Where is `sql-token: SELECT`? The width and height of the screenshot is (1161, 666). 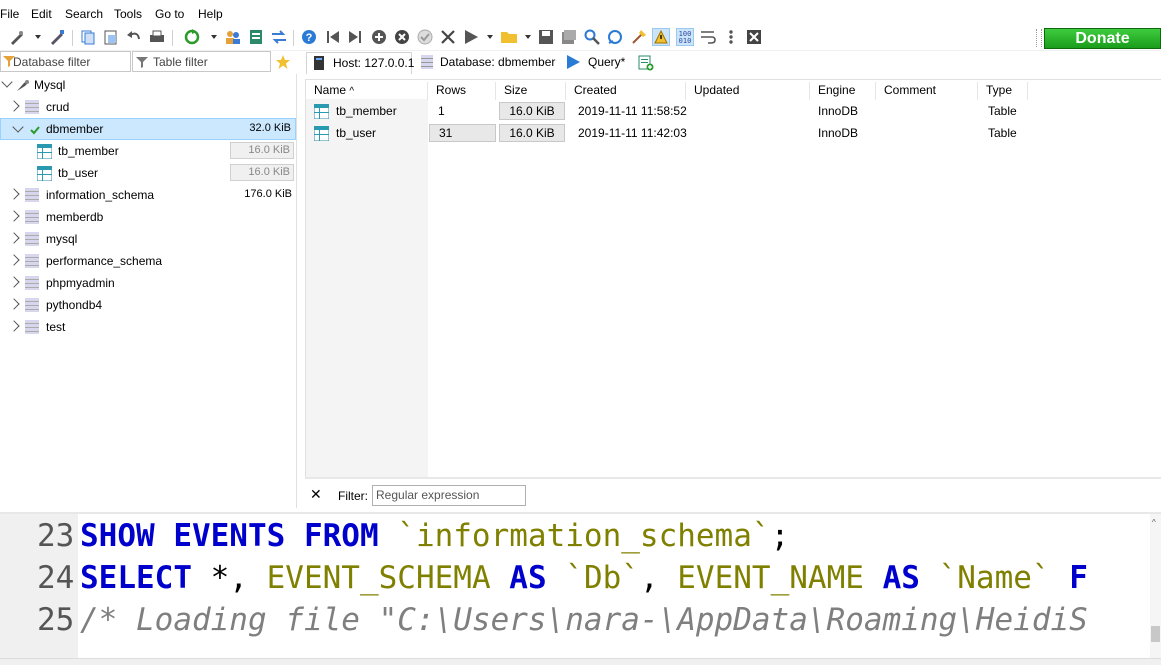 sql-token: SELECT is located at coordinates (136, 578).